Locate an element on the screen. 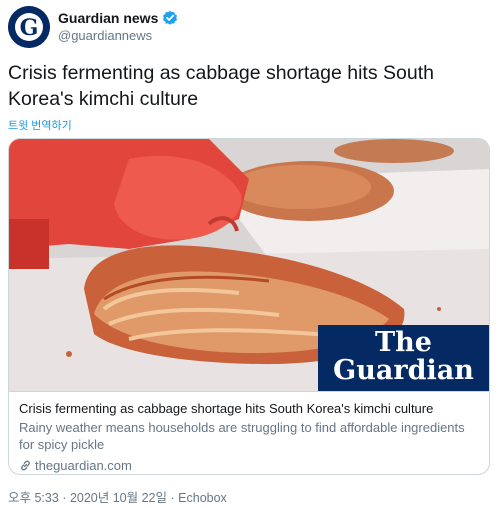 The image size is (500, 508). guardian-logo-icon: G is located at coordinates (29, 27).